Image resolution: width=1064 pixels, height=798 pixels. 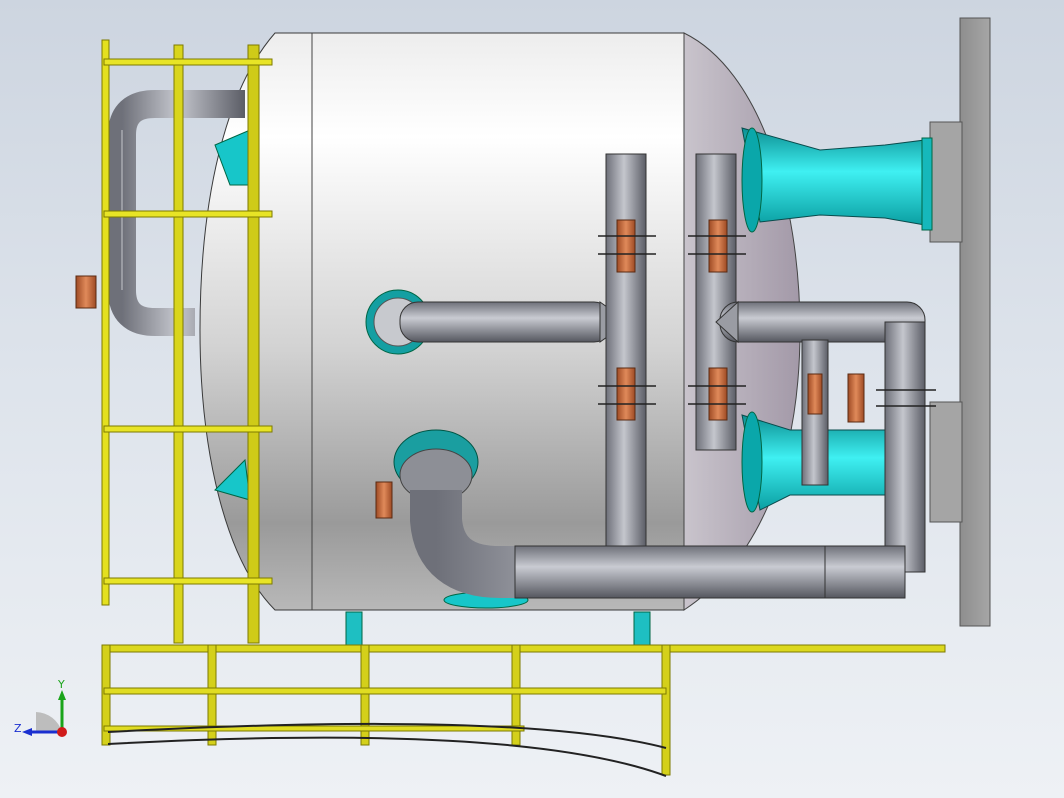 What do you see at coordinates (18, 728) in the screenshot?
I see `axis-z-label: Z` at bounding box center [18, 728].